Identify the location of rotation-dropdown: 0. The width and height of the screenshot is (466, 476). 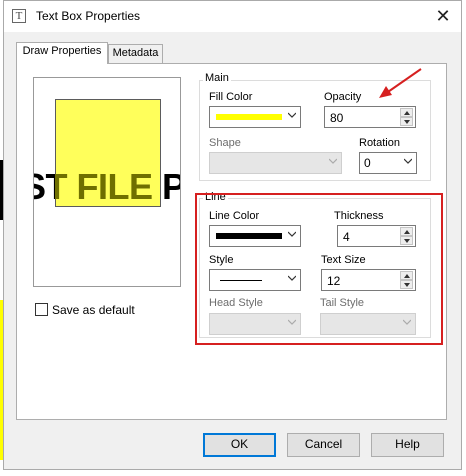
(388, 163).